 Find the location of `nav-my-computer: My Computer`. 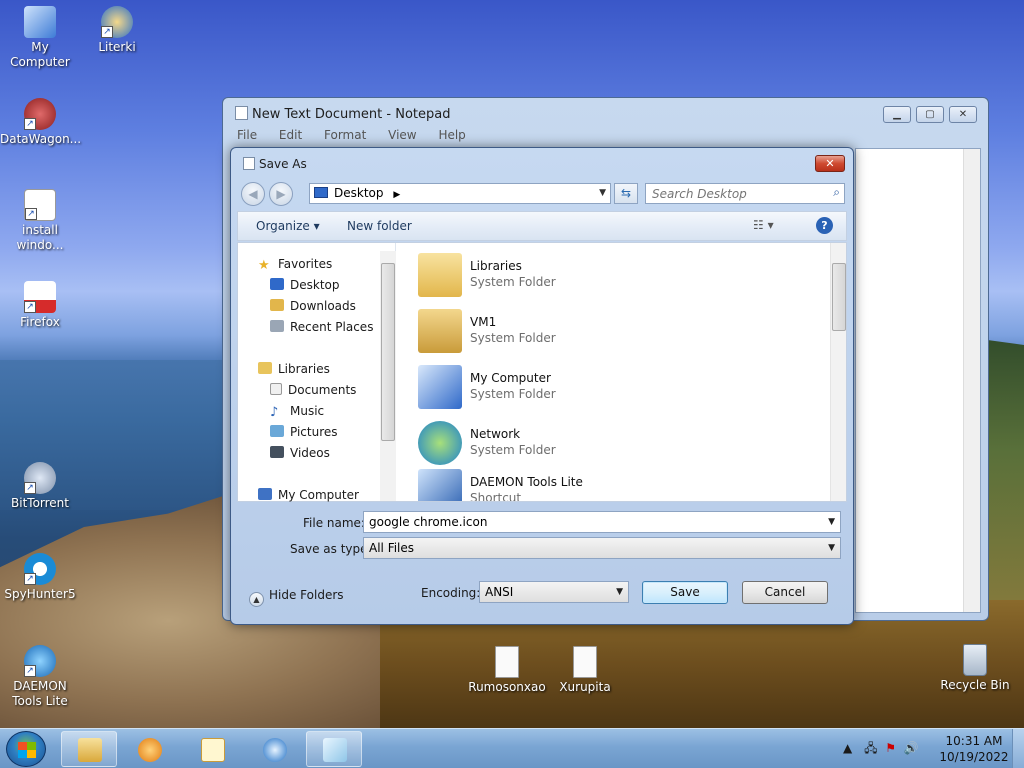

nav-my-computer: My Computer is located at coordinates (308, 495).